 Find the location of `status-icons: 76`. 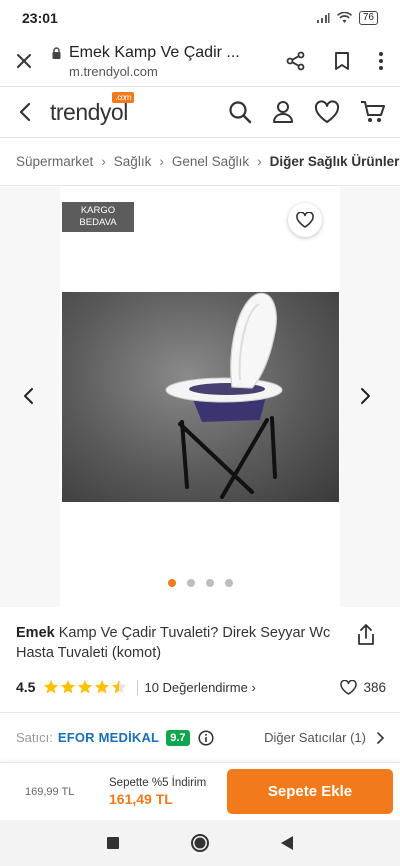

status-icons: 76 is located at coordinates (347, 18).